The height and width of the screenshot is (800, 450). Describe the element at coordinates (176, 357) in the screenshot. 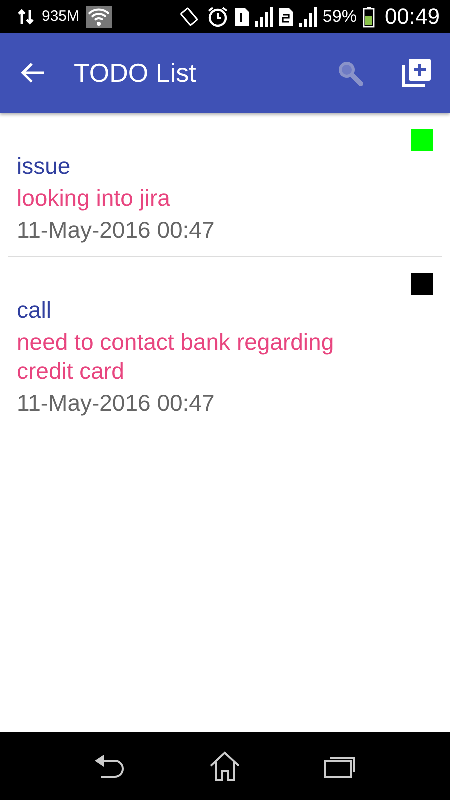

I see `todo-description: need to contact bank regarding credit card` at that location.